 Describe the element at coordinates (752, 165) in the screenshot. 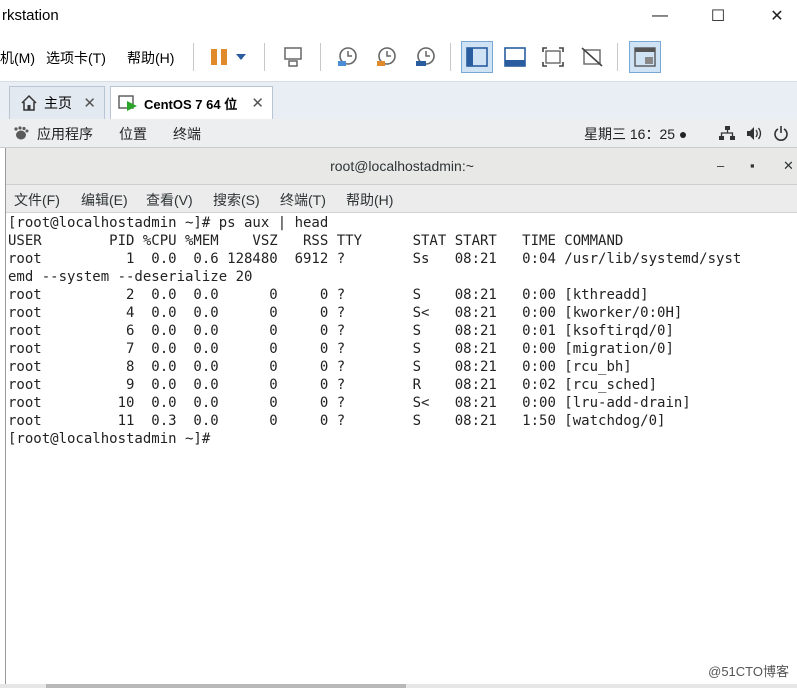

I see `terminal-maximize-button: ▪` at that location.